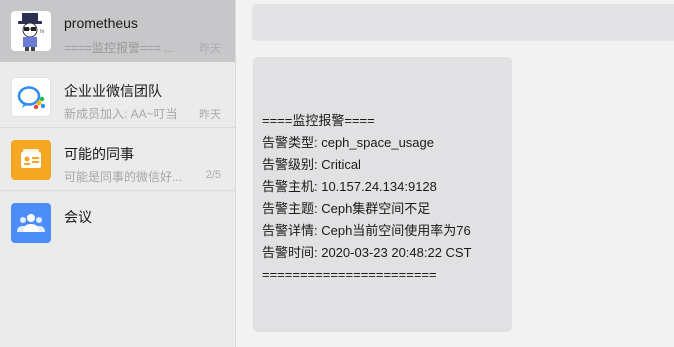 Image resolution: width=674 pixels, height=347 pixels. I want to click on cartoon-person-avatar: hi, so click(31, 31).